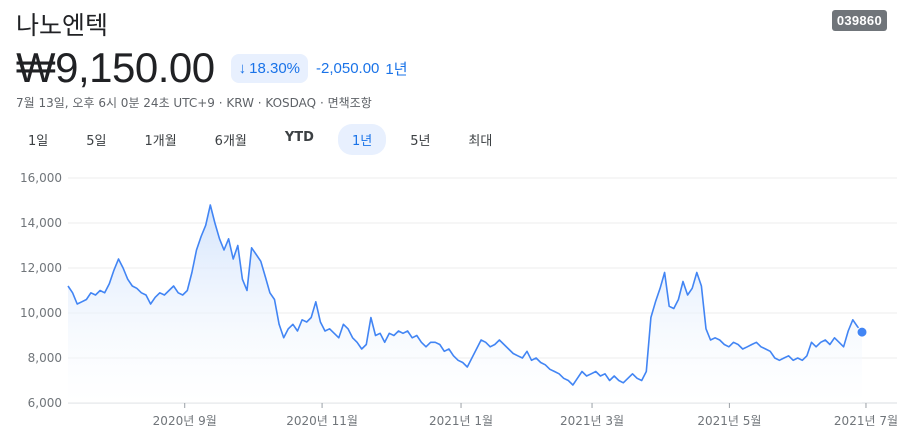  I want to click on x-tick-label: 2020년 11월, so click(322, 421).